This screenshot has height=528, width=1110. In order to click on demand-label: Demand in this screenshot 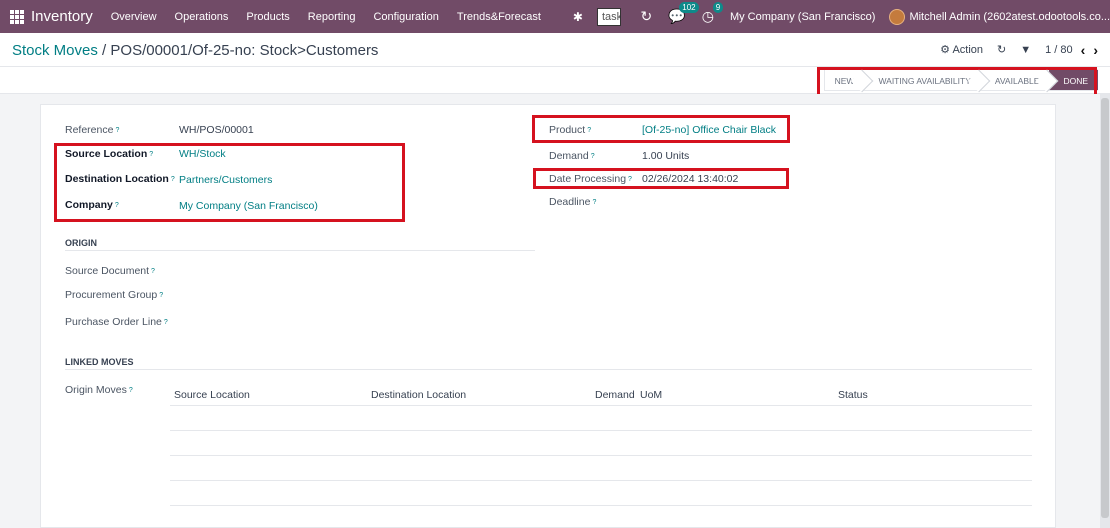, I will do `click(569, 156)`.